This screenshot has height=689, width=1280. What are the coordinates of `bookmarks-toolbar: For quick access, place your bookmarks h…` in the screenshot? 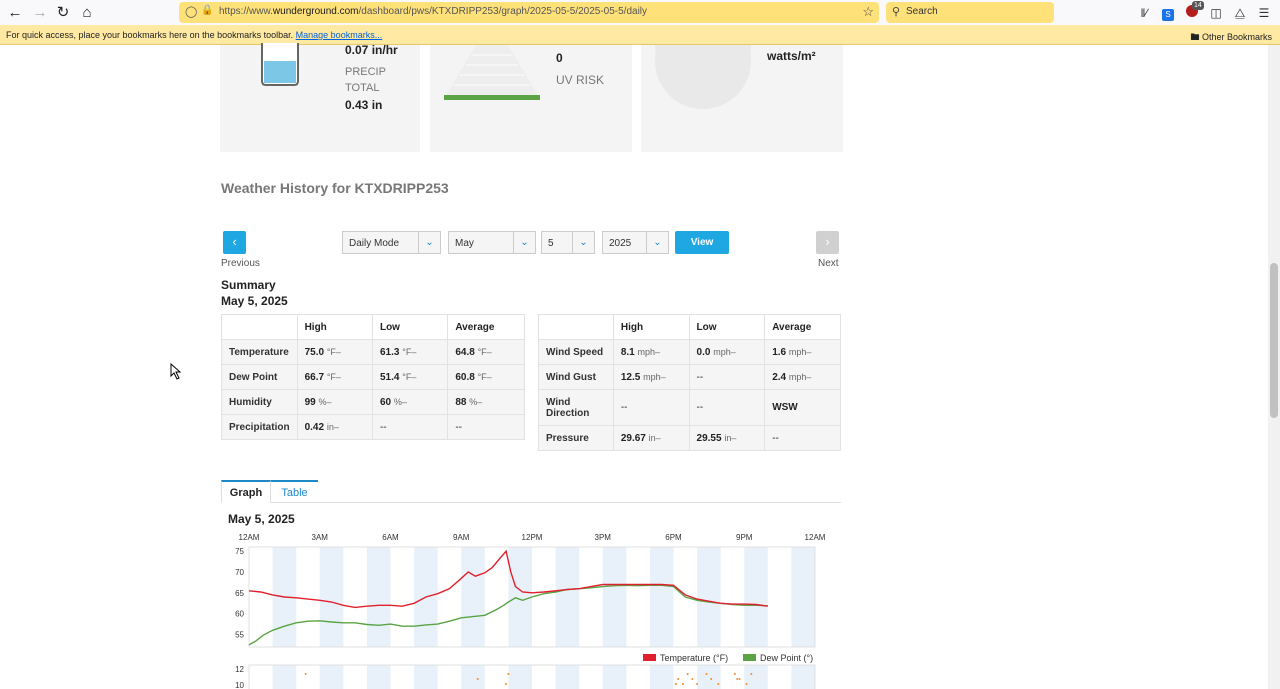 It's located at (640, 35).